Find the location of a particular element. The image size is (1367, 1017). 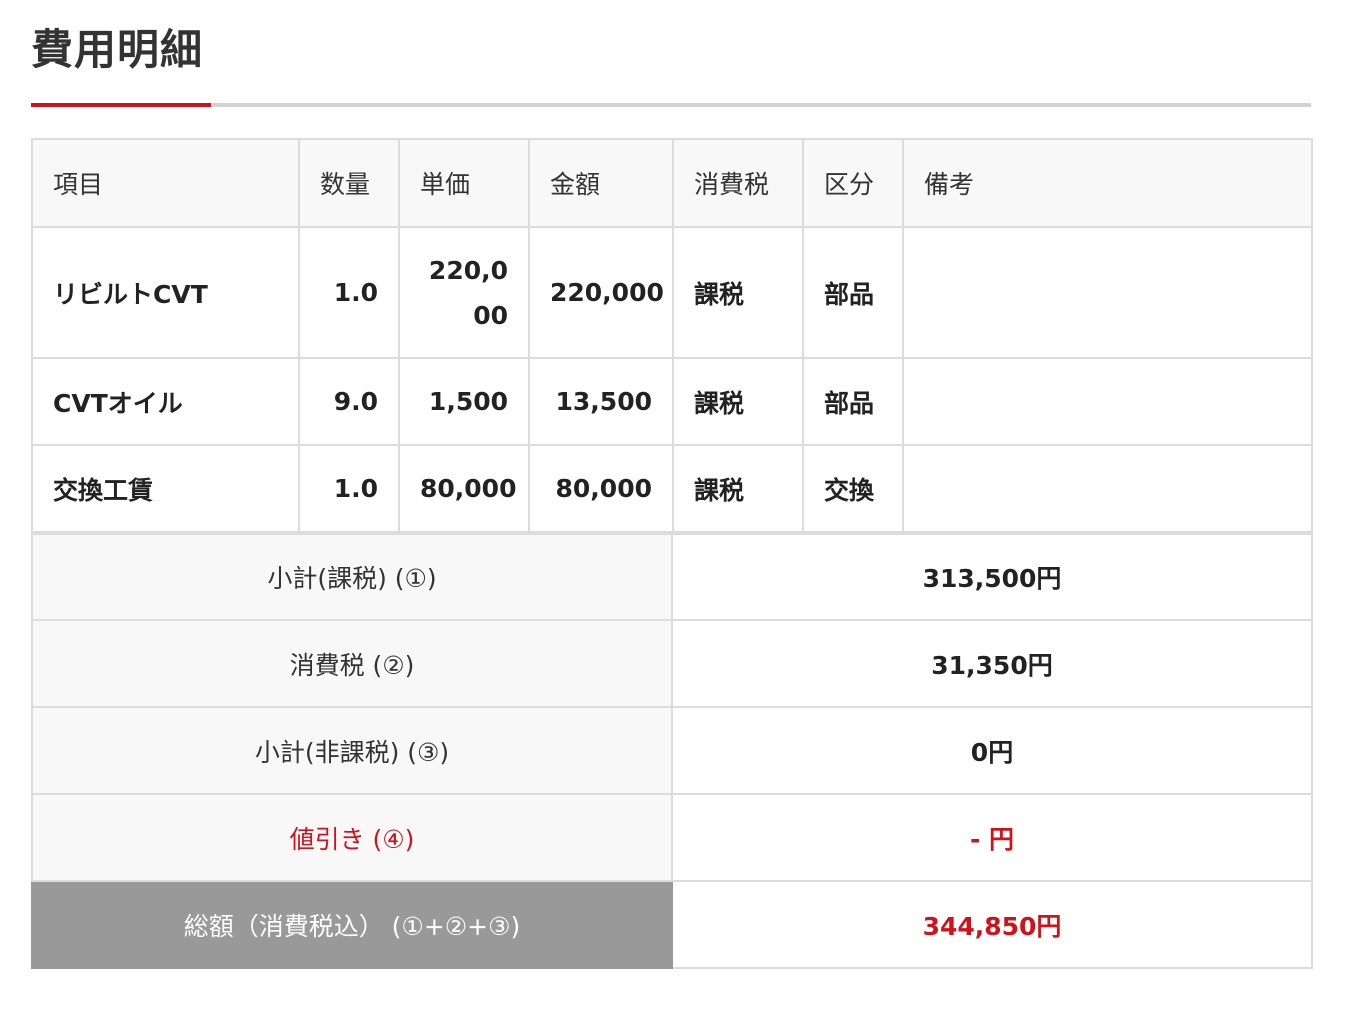

discount-label: 値引き (④) is located at coordinates (352, 837).